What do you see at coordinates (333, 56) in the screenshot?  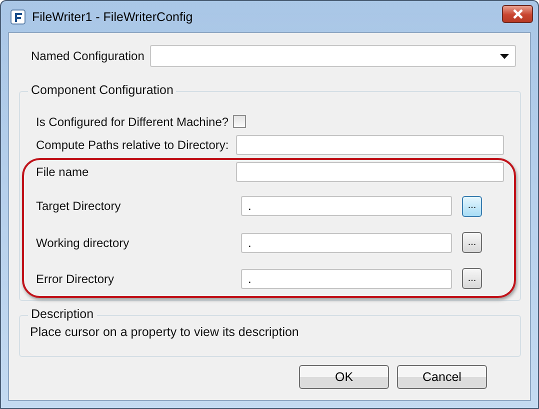 I see `configuration-dropdown` at bounding box center [333, 56].